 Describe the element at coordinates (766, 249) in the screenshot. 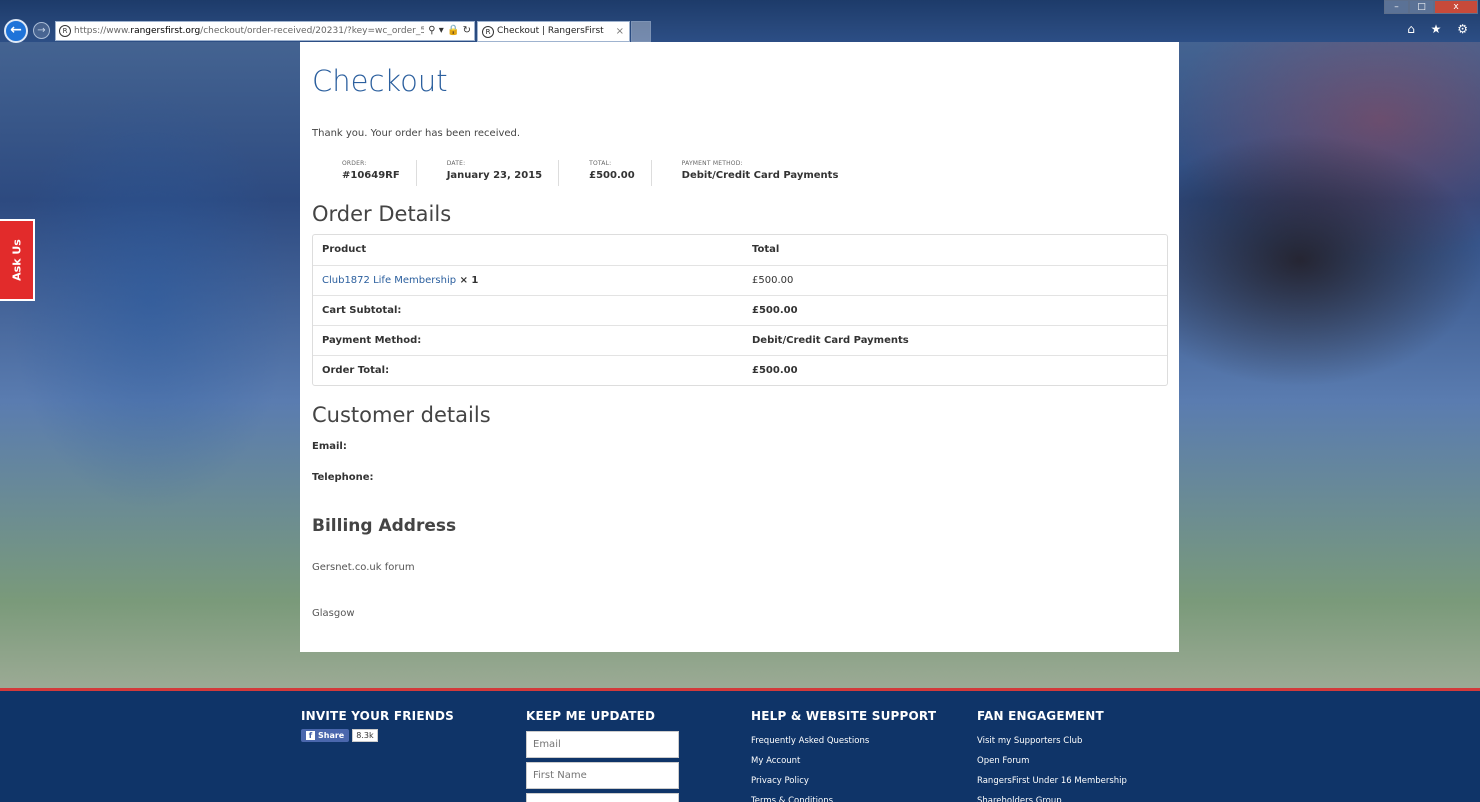

I see `header-total: Total` at that location.